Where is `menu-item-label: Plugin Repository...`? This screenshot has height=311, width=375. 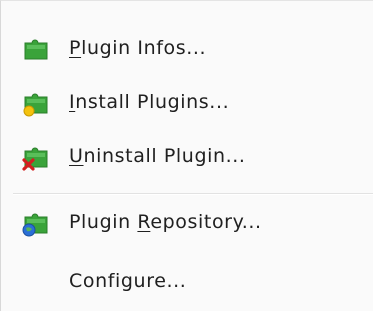
menu-item-label: Plugin Repository... is located at coordinates (165, 222).